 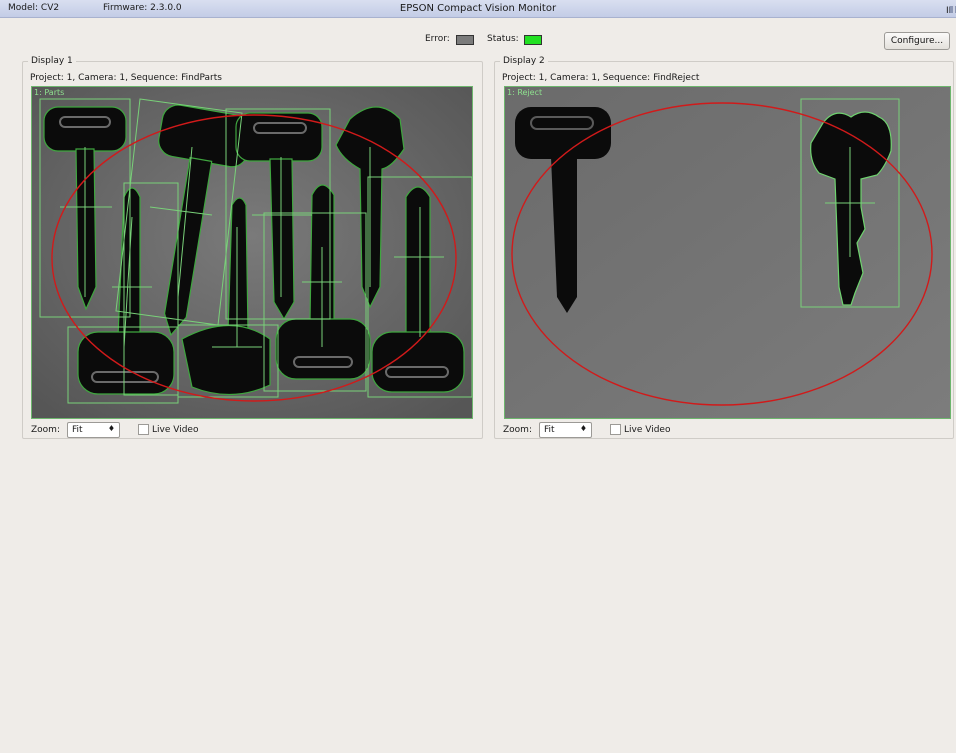 What do you see at coordinates (647, 430) in the screenshot?
I see `display-2-live-video-label: Live Video` at bounding box center [647, 430].